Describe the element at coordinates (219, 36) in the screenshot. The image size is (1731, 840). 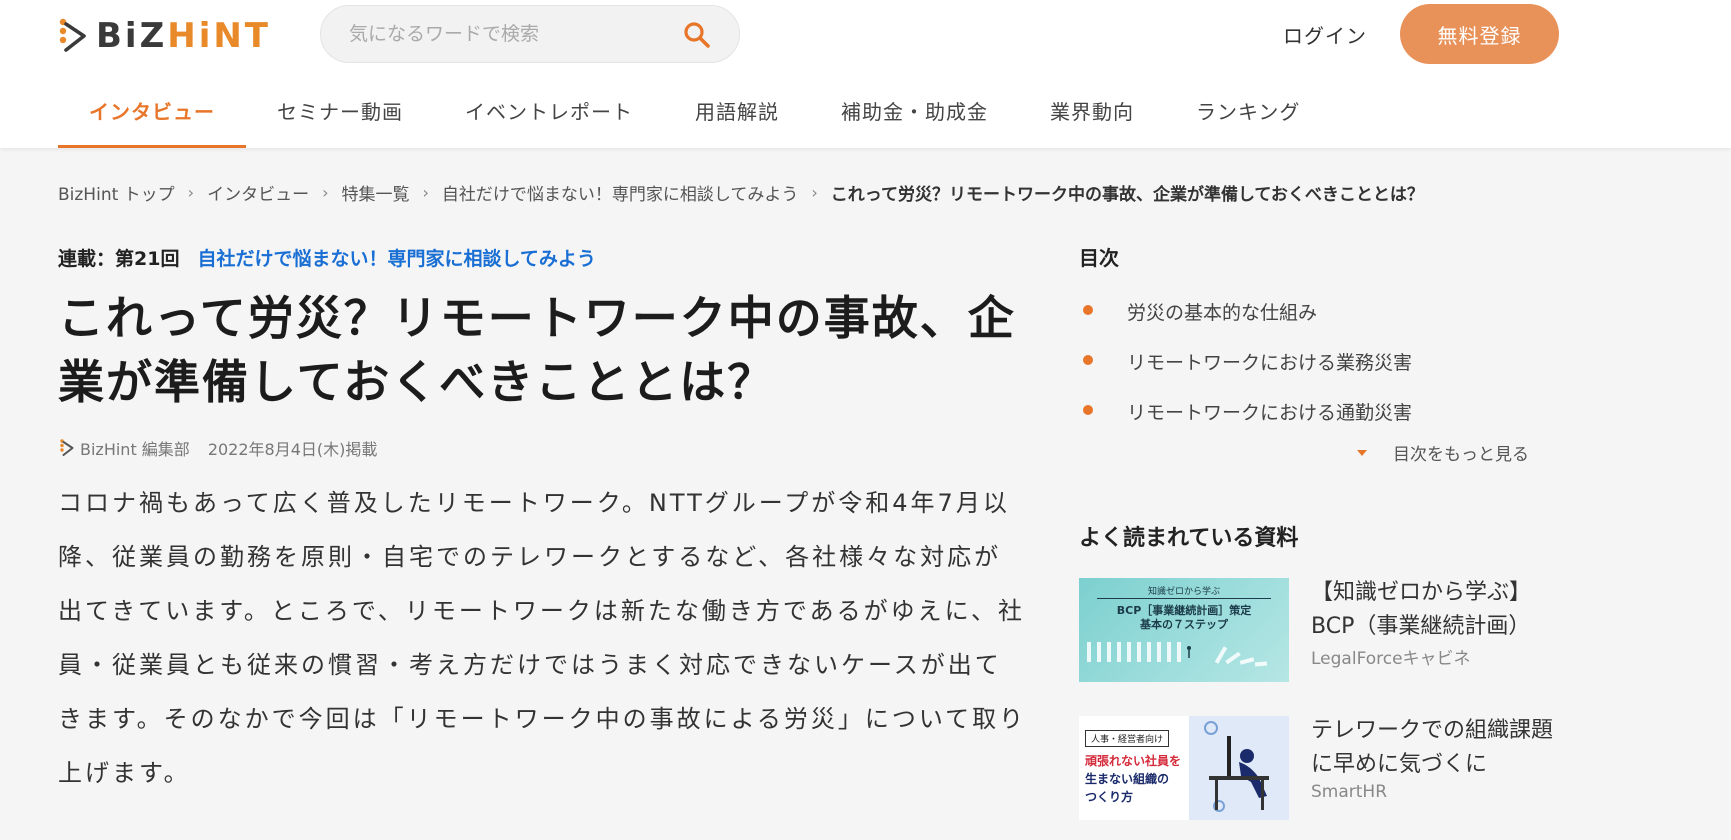
I see `logo-text-hint: HiNT` at that location.